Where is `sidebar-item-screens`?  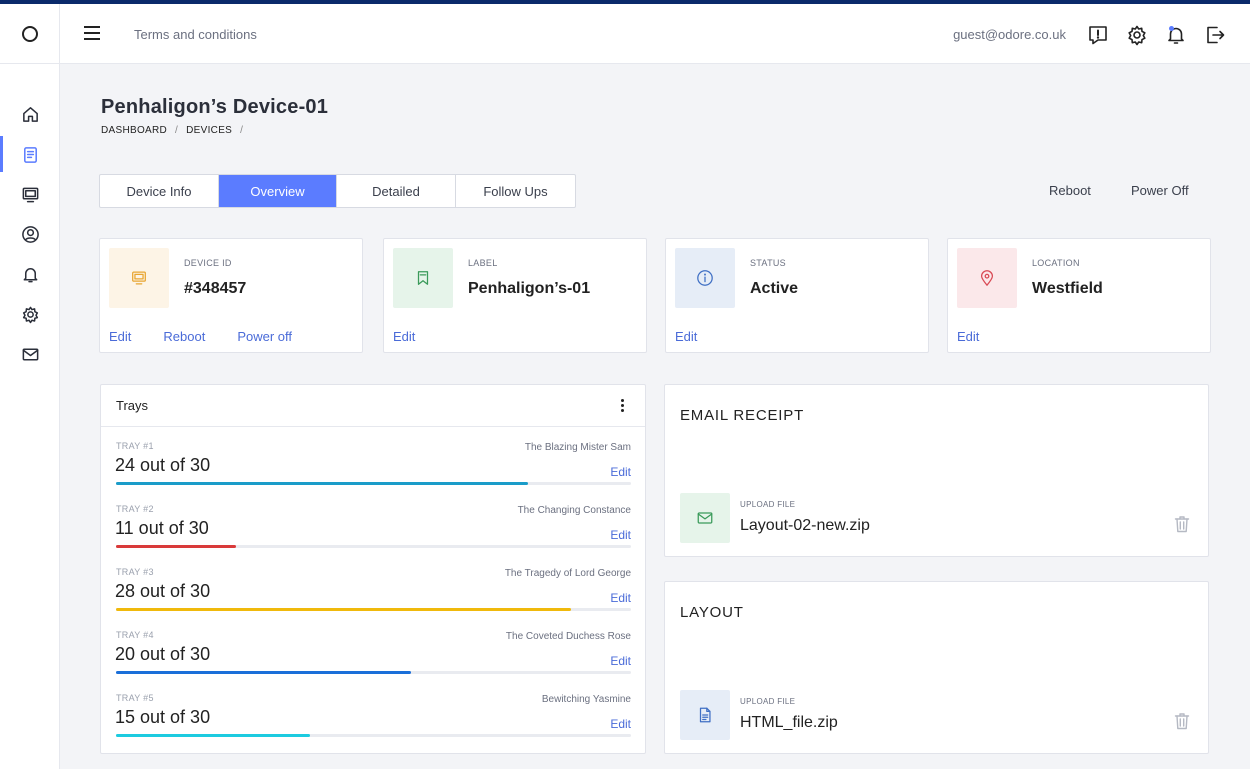
sidebar-item-screens is located at coordinates (30, 194).